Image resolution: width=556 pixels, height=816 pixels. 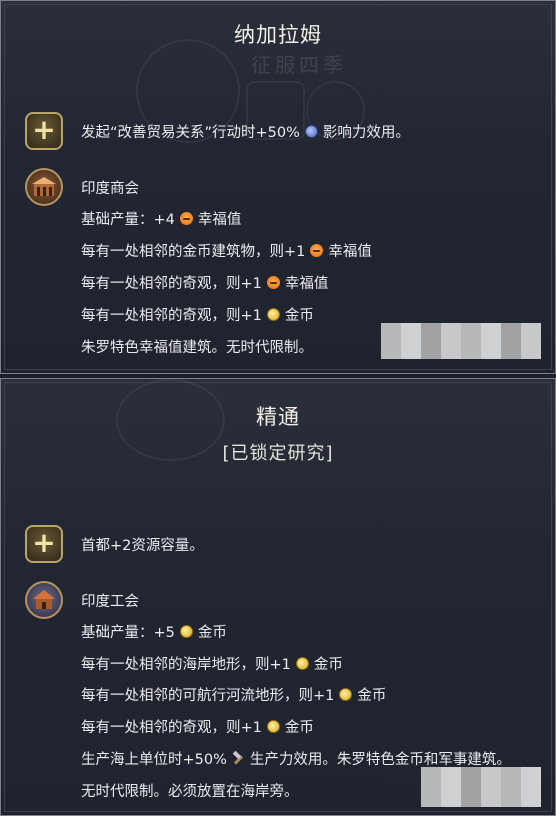 What do you see at coordinates (278, 35) in the screenshot?
I see `panel-title: 纳加拉姆` at bounding box center [278, 35].